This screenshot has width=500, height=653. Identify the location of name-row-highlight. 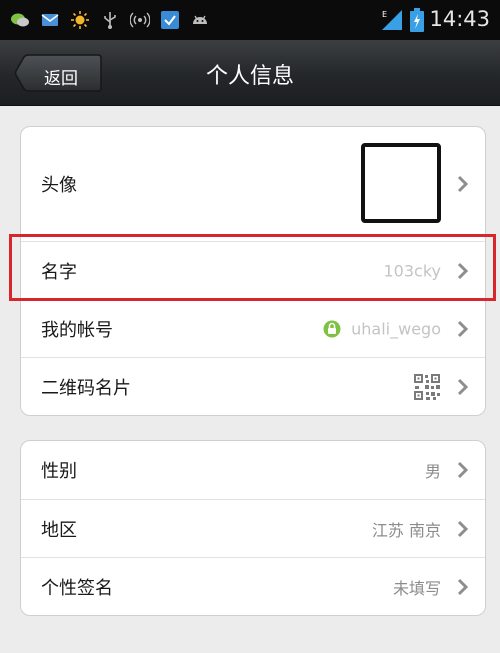
(252, 267).